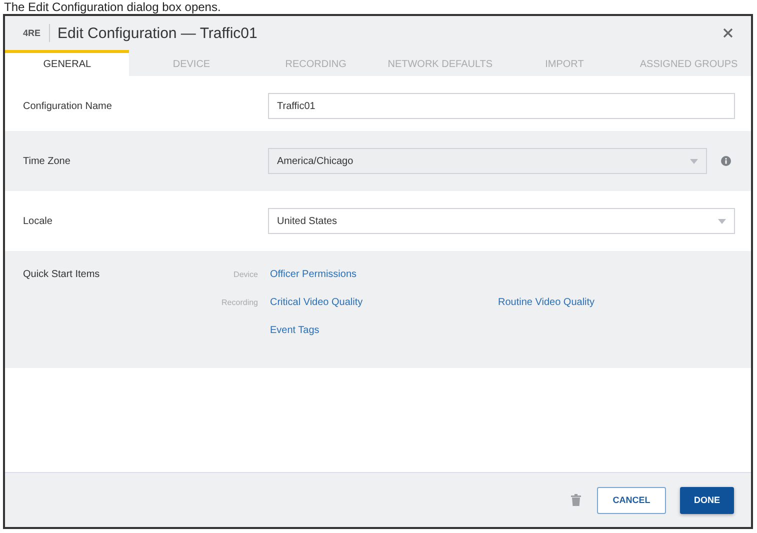  Describe the element at coordinates (245, 275) in the screenshot. I see `category-label: Device` at that location.